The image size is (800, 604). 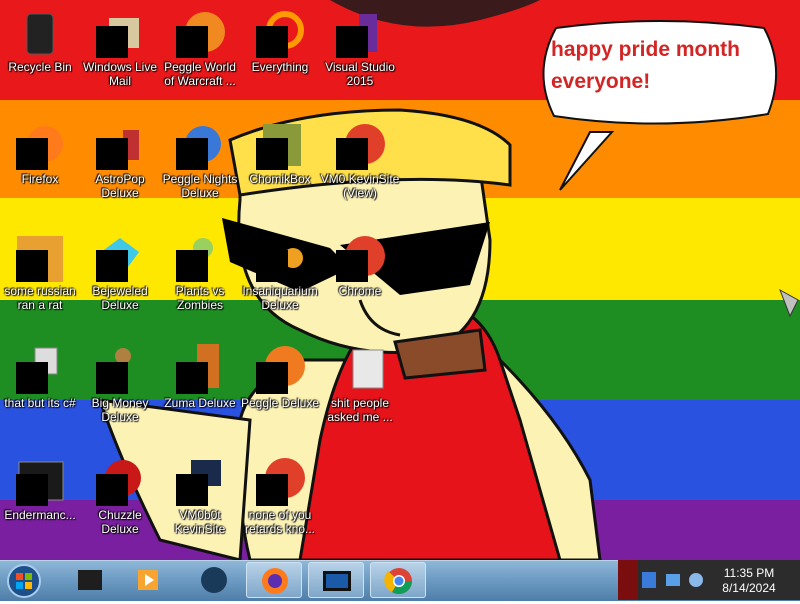 What do you see at coordinates (360, 283) in the screenshot?
I see `desktop-icon-chrome: Chrome` at bounding box center [360, 283].